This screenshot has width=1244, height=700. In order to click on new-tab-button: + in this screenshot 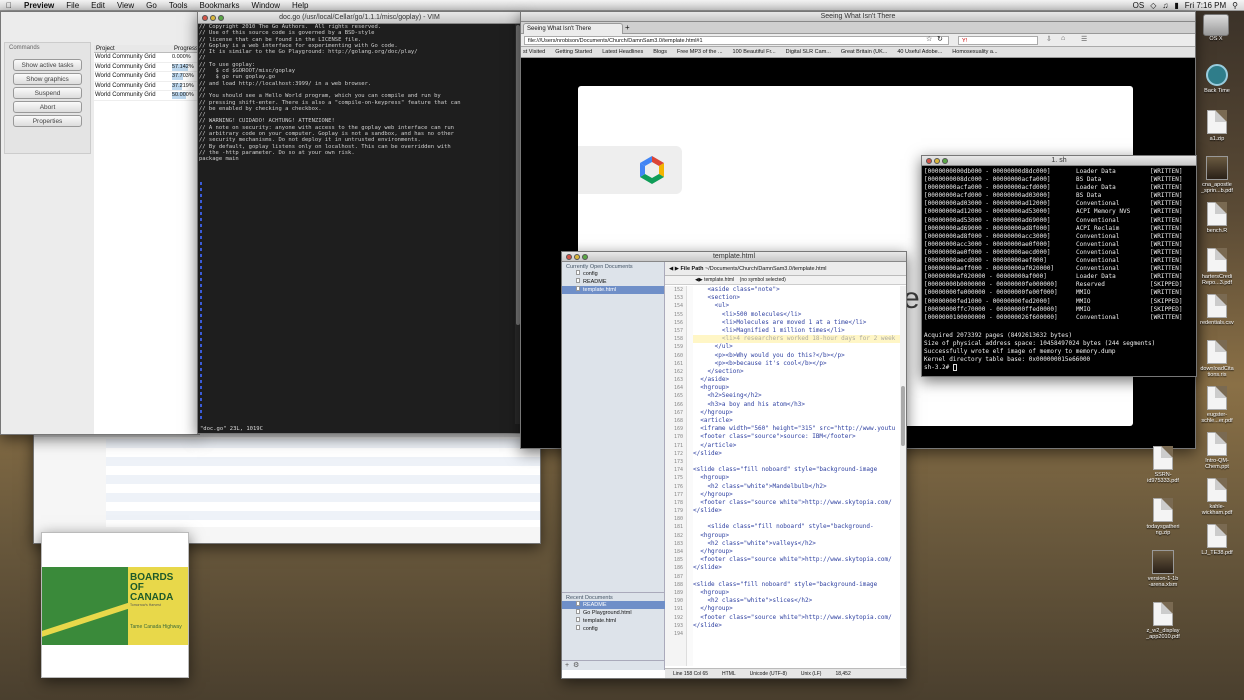, I will do `click(627, 28)`.